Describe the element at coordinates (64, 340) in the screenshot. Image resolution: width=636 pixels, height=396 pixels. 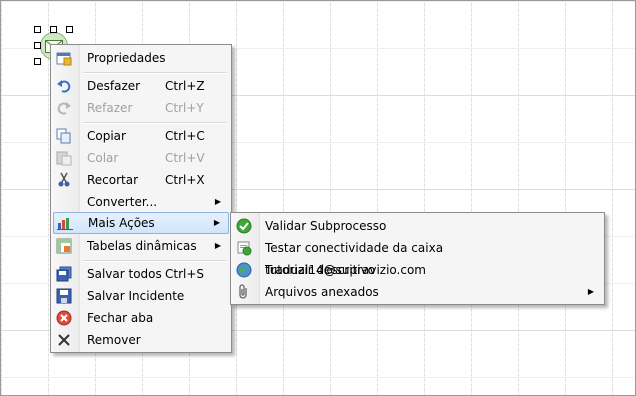
I see `remove-icon` at that location.